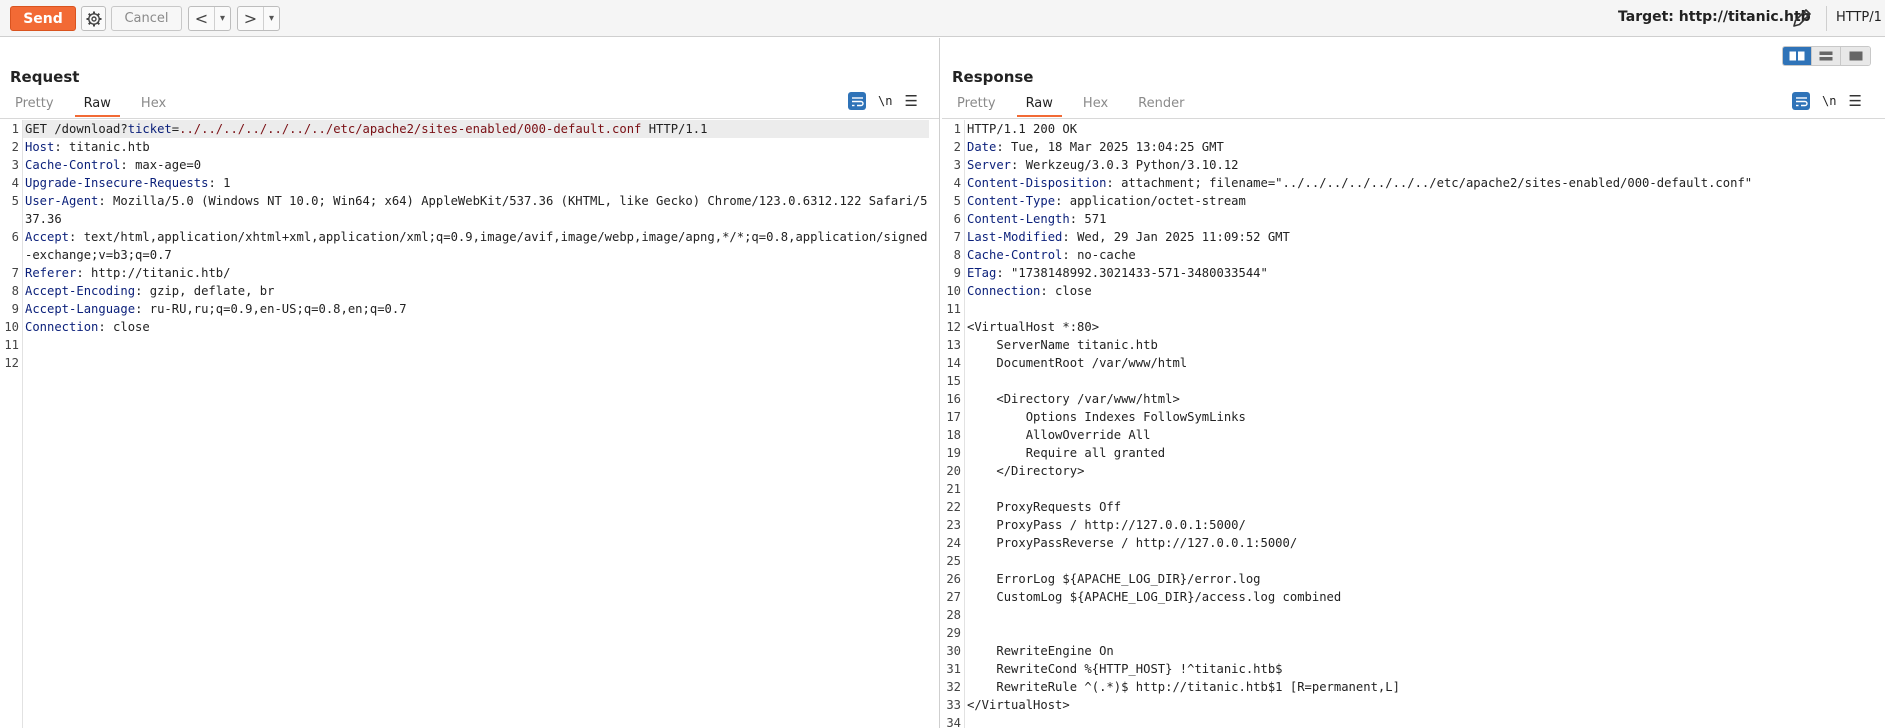 The height and width of the screenshot is (728, 1885). What do you see at coordinates (1066, 291) in the screenshot?
I see `text-segment: : close` at bounding box center [1066, 291].